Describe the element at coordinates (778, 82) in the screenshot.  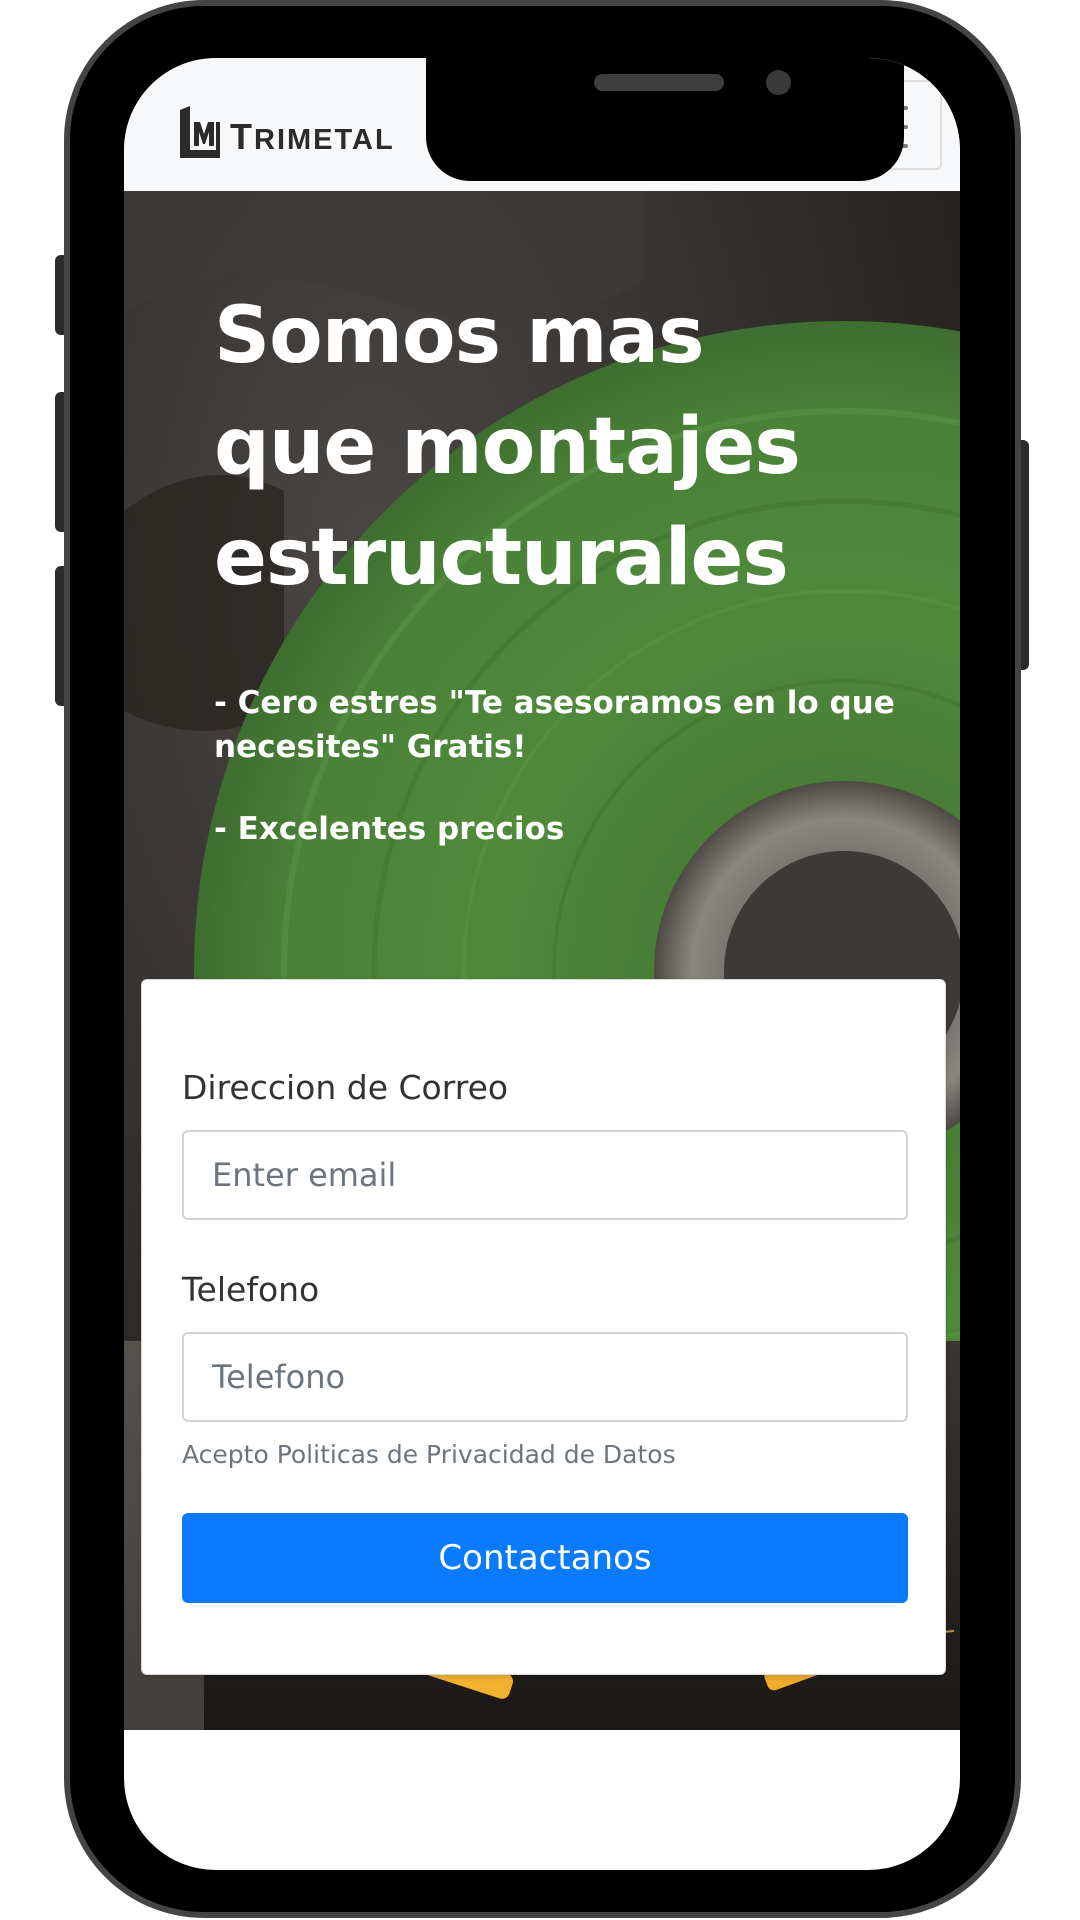
I see `front-camera-icon` at that location.